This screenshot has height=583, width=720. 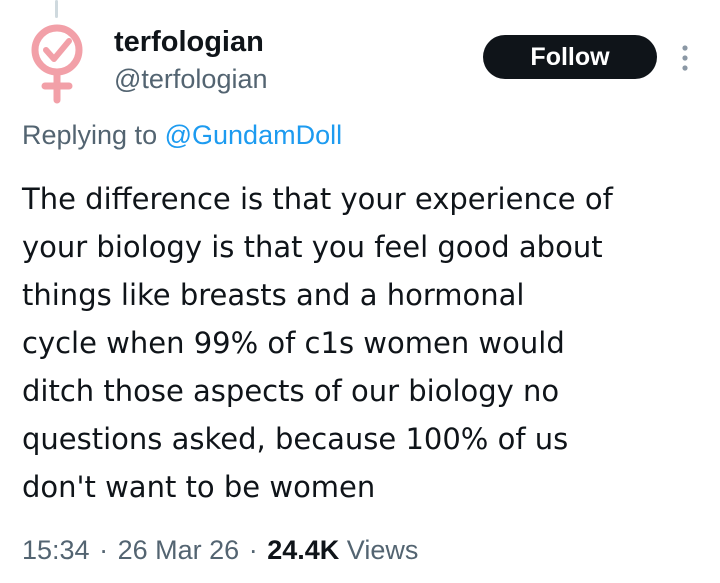 I want to click on reply-context: Replying to @GundamDoll, so click(x=182, y=135).